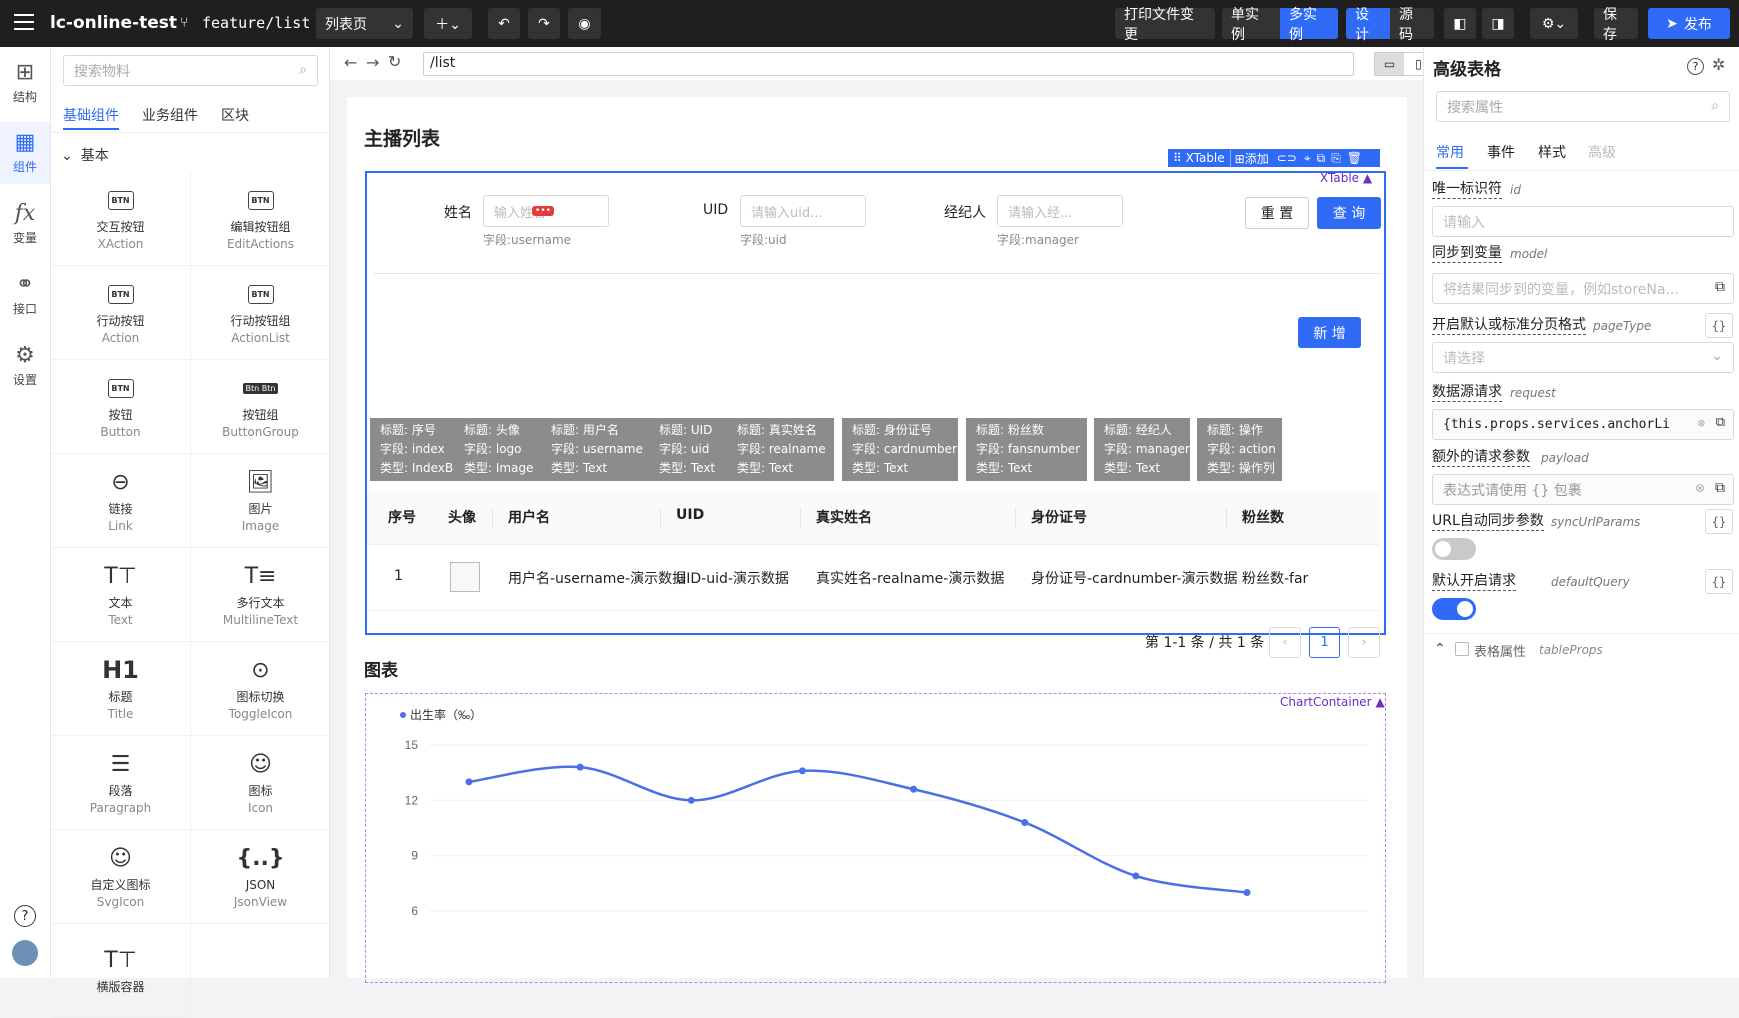 Image resolution: width=1739 pixels, height=1018 pixels. I want to click on publish-button: ➤ 发布, so click(1689, 23).